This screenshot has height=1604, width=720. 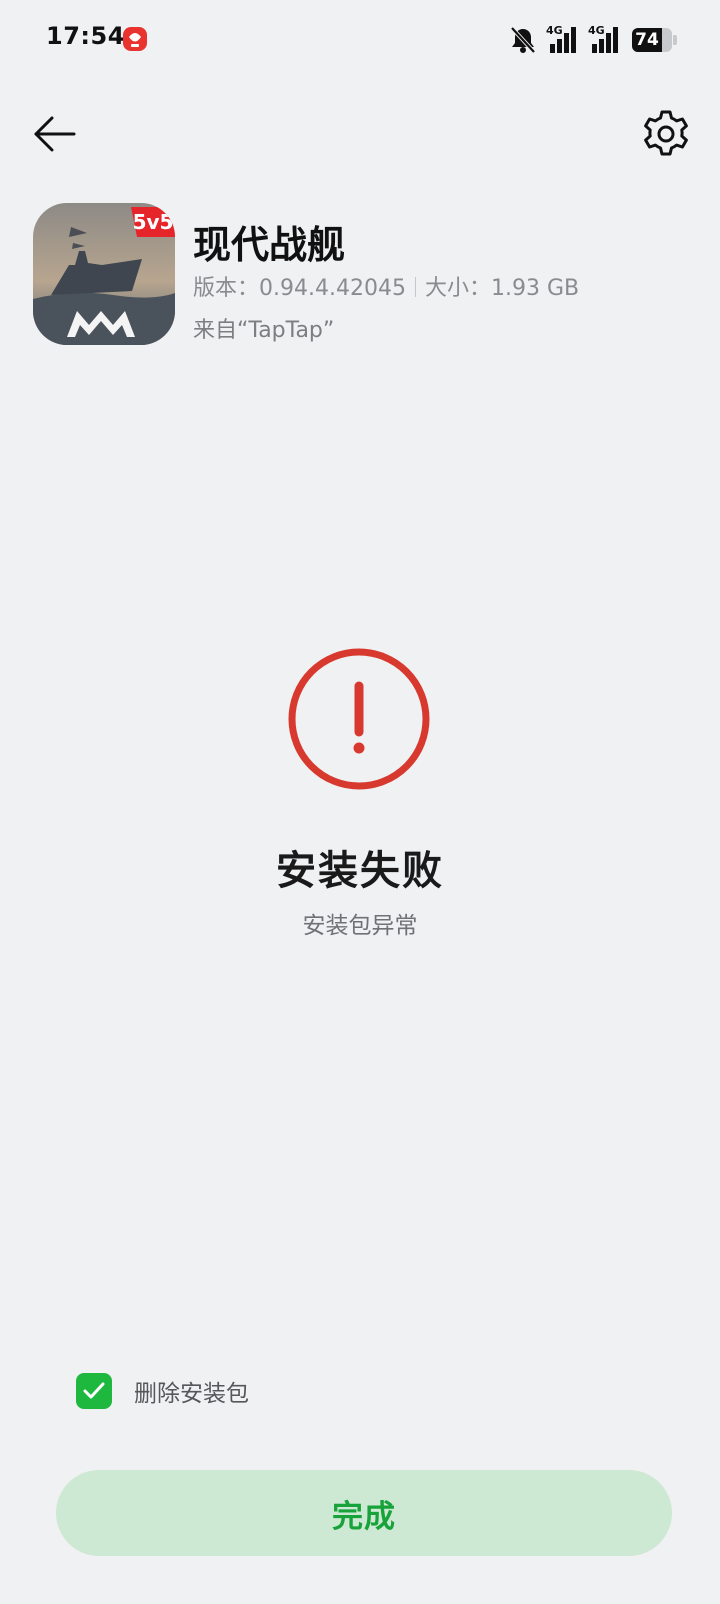 I want to click on arrow-left-icon, so click(x=55, y=134).